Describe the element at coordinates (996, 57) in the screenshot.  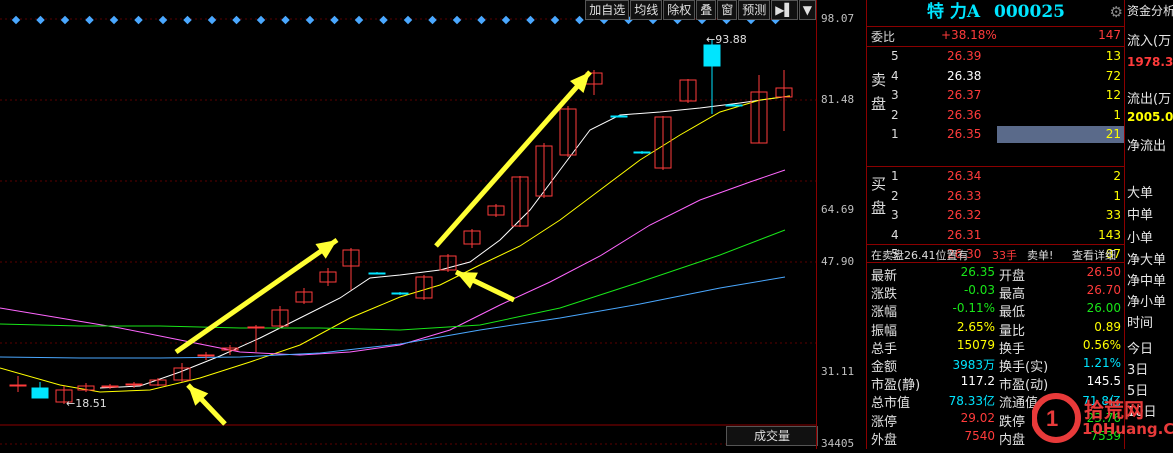
I see `sell-level-row: 5 26.39 13` at that location.